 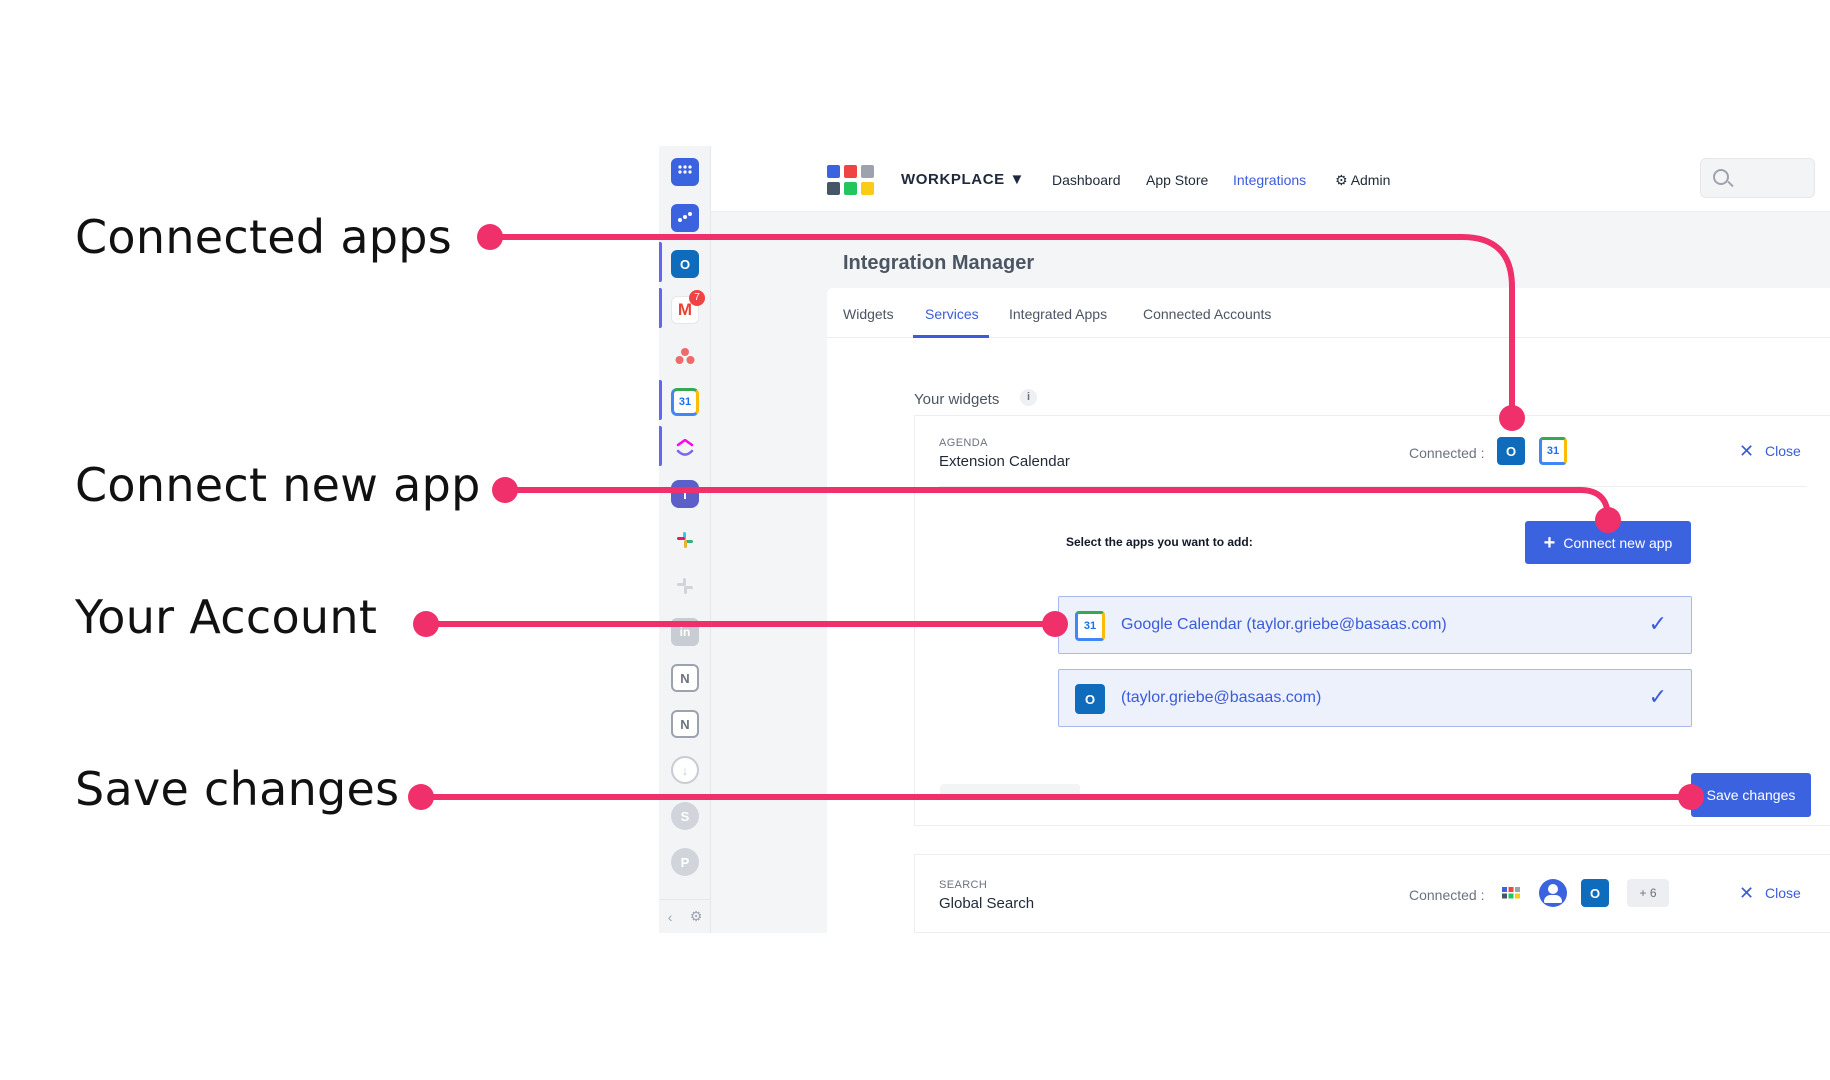 What do you see at coordinates (1010, 791) in the screenshot?
I see `faded-placeholder` at bounding box center [1010, 791].